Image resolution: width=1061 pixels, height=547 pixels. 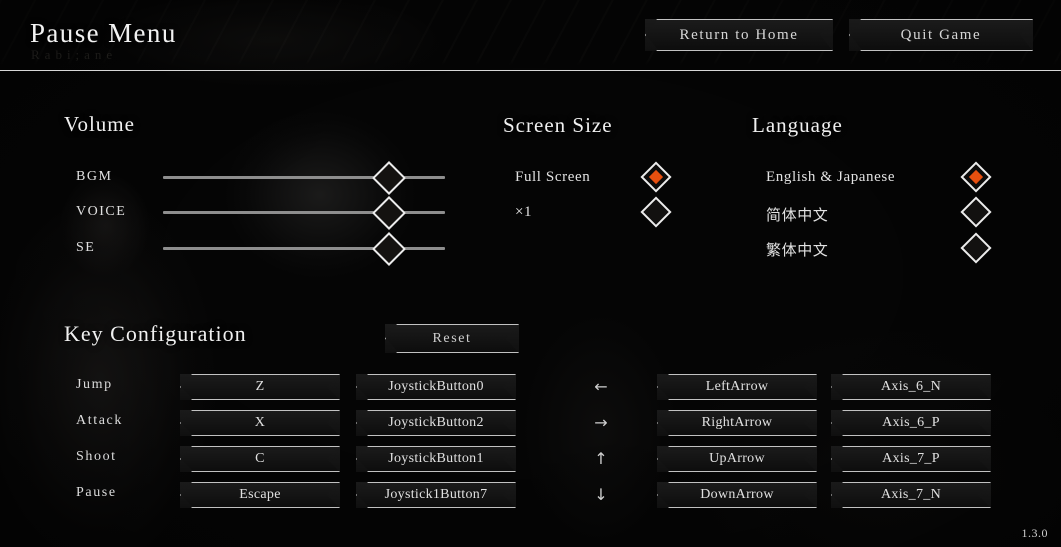 I want to click on language-label-simplified-chinese: 简体中文, so click(x=797, y=215).